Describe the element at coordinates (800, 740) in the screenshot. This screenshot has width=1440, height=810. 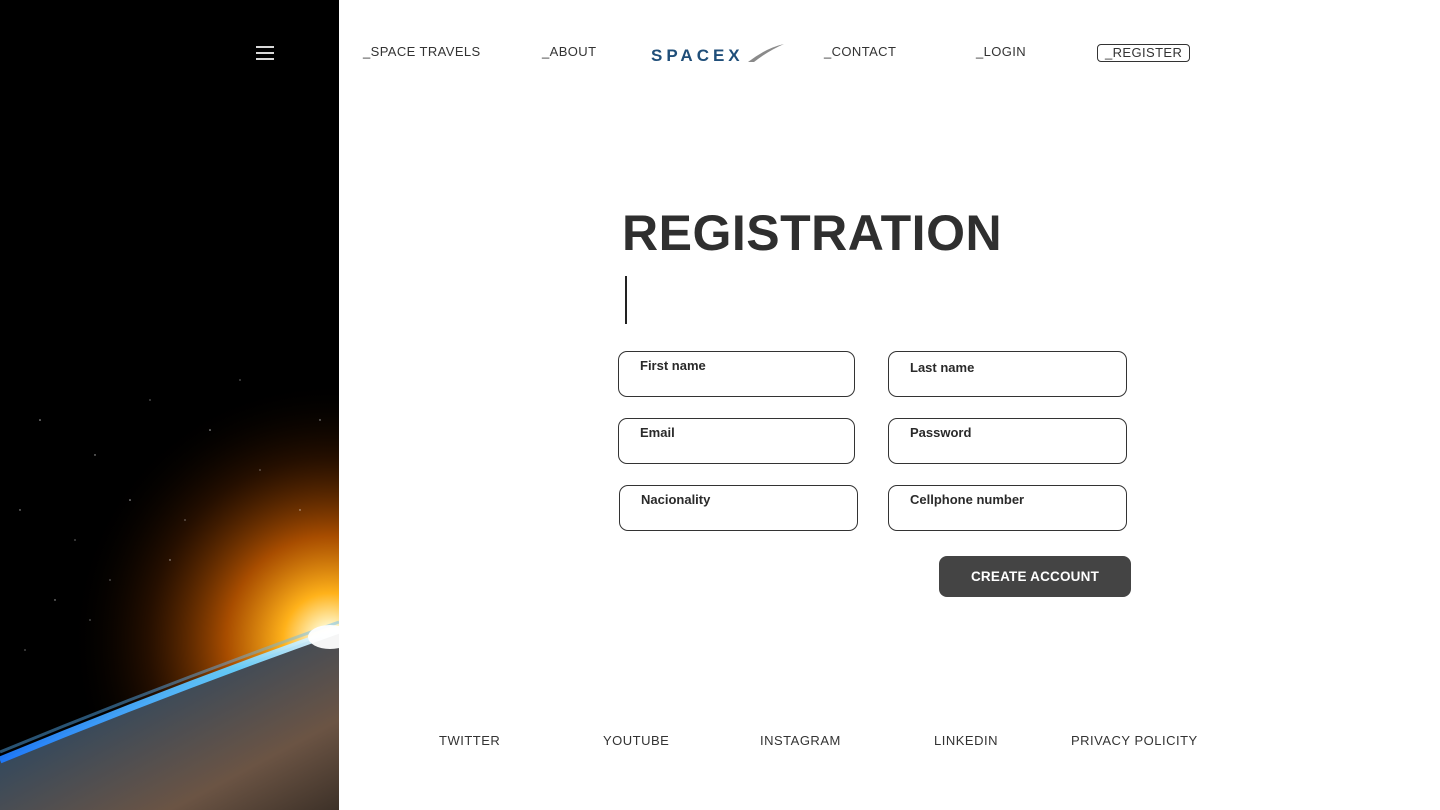
I see `footer-instagram-link: INSTAGRAM` at that location.